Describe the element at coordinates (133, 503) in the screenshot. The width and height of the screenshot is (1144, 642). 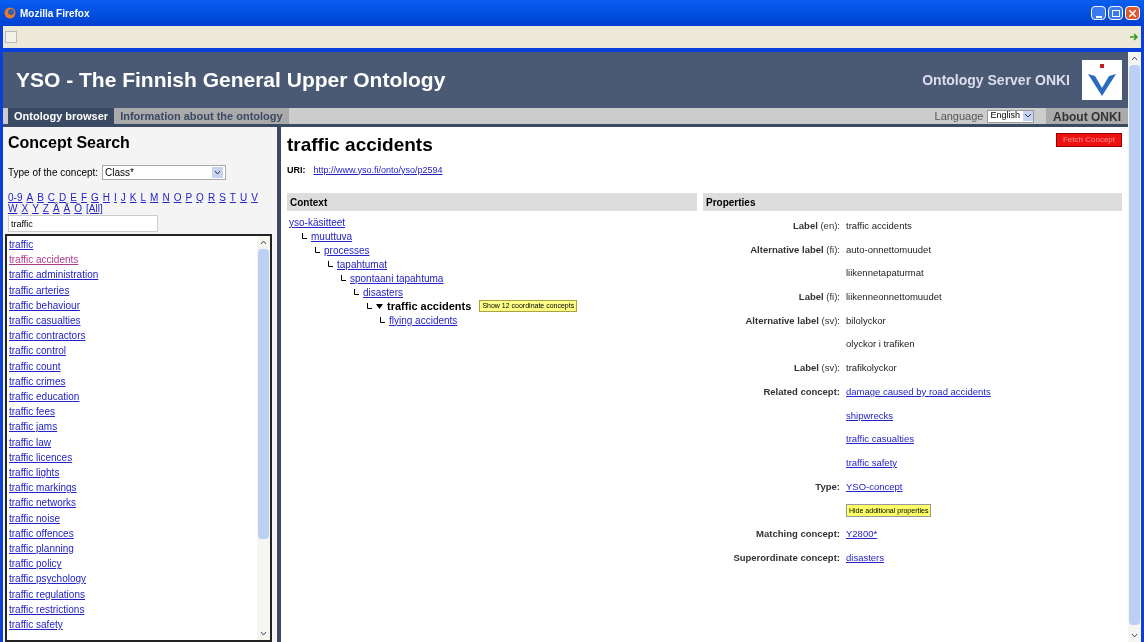
I see `result-link: traffic networks` at that location.